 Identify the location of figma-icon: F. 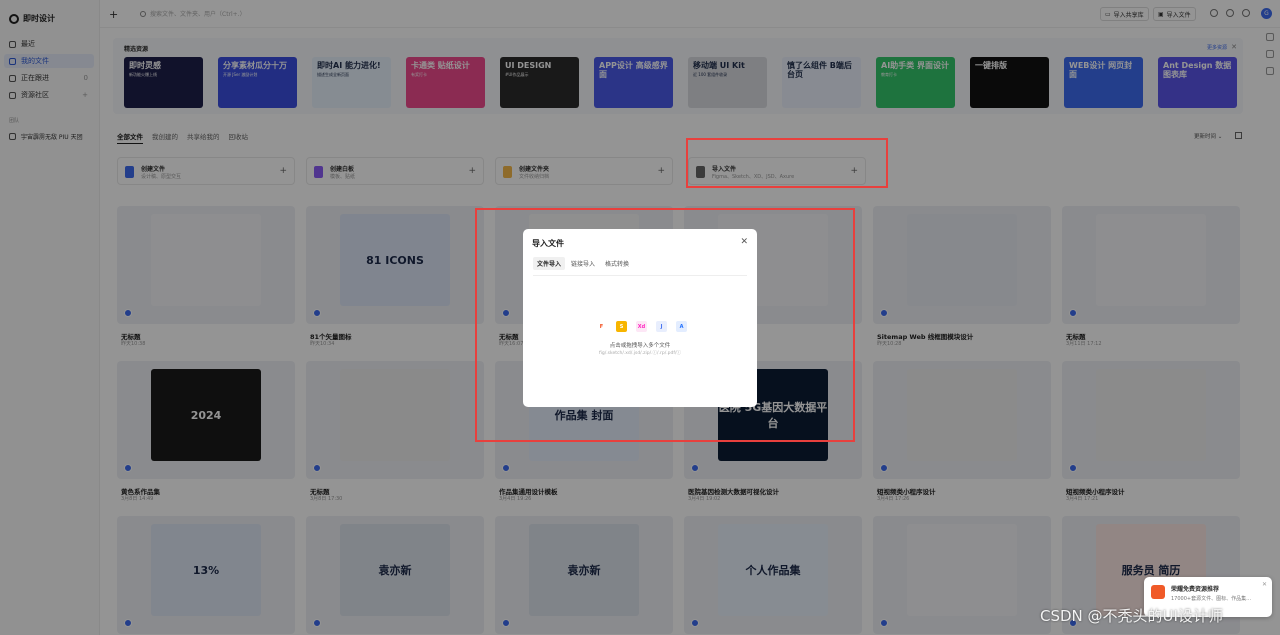
(601, 326).